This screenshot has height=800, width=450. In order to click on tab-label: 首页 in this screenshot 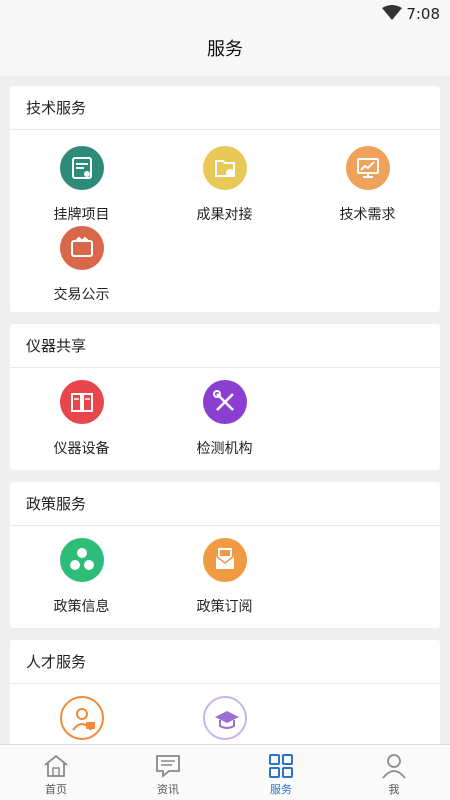, I will do `click(56, 789)`.